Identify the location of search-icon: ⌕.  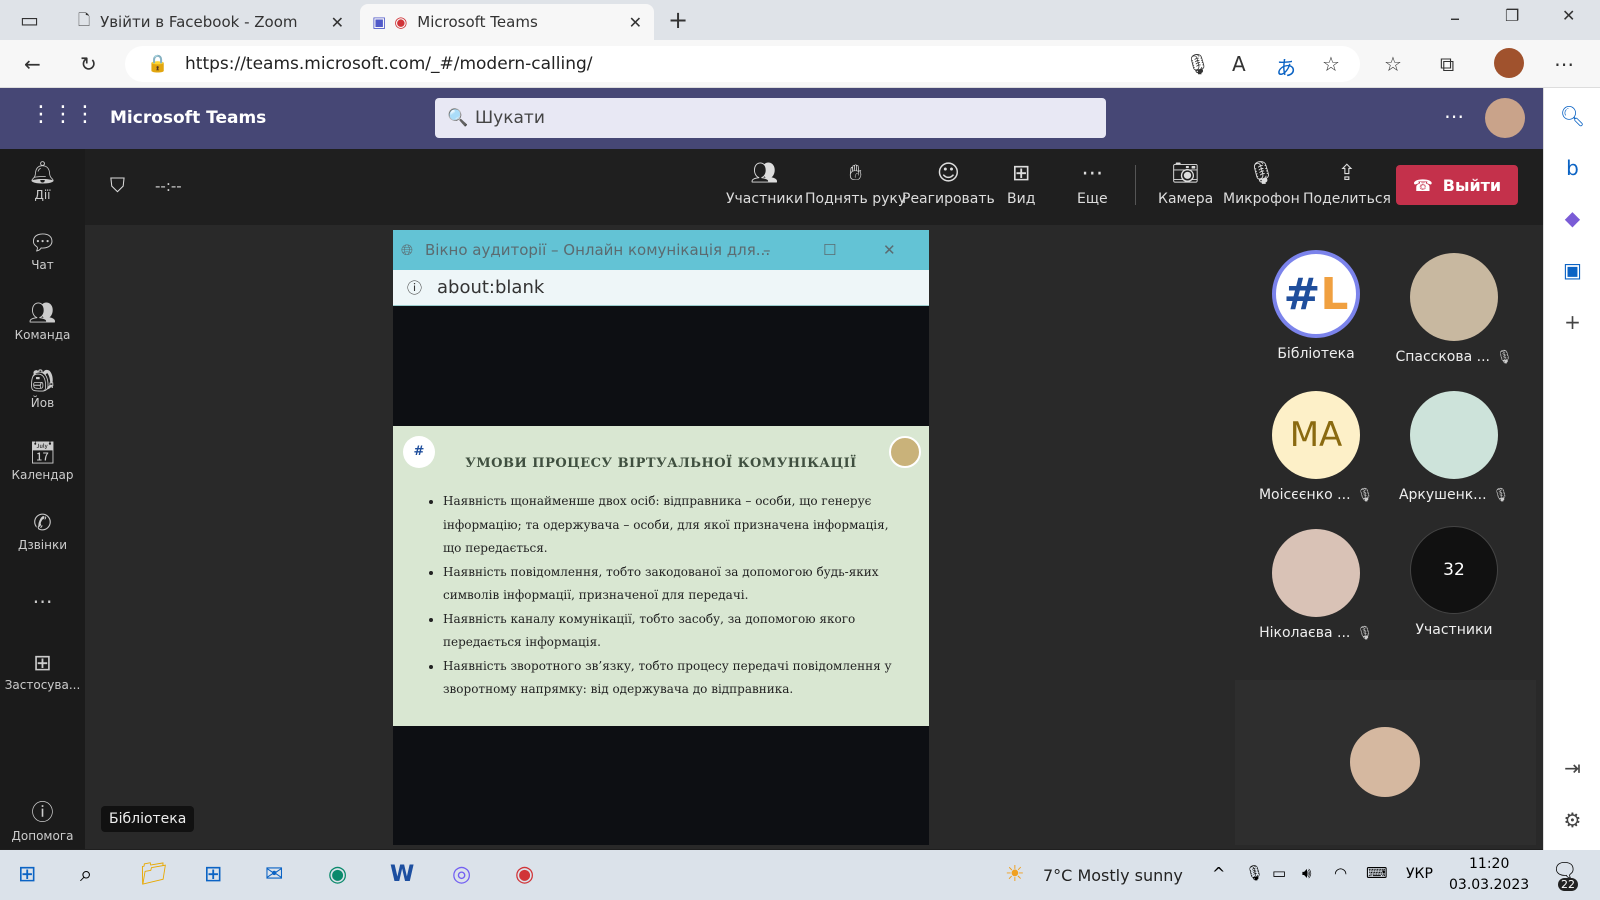
(86, 874).